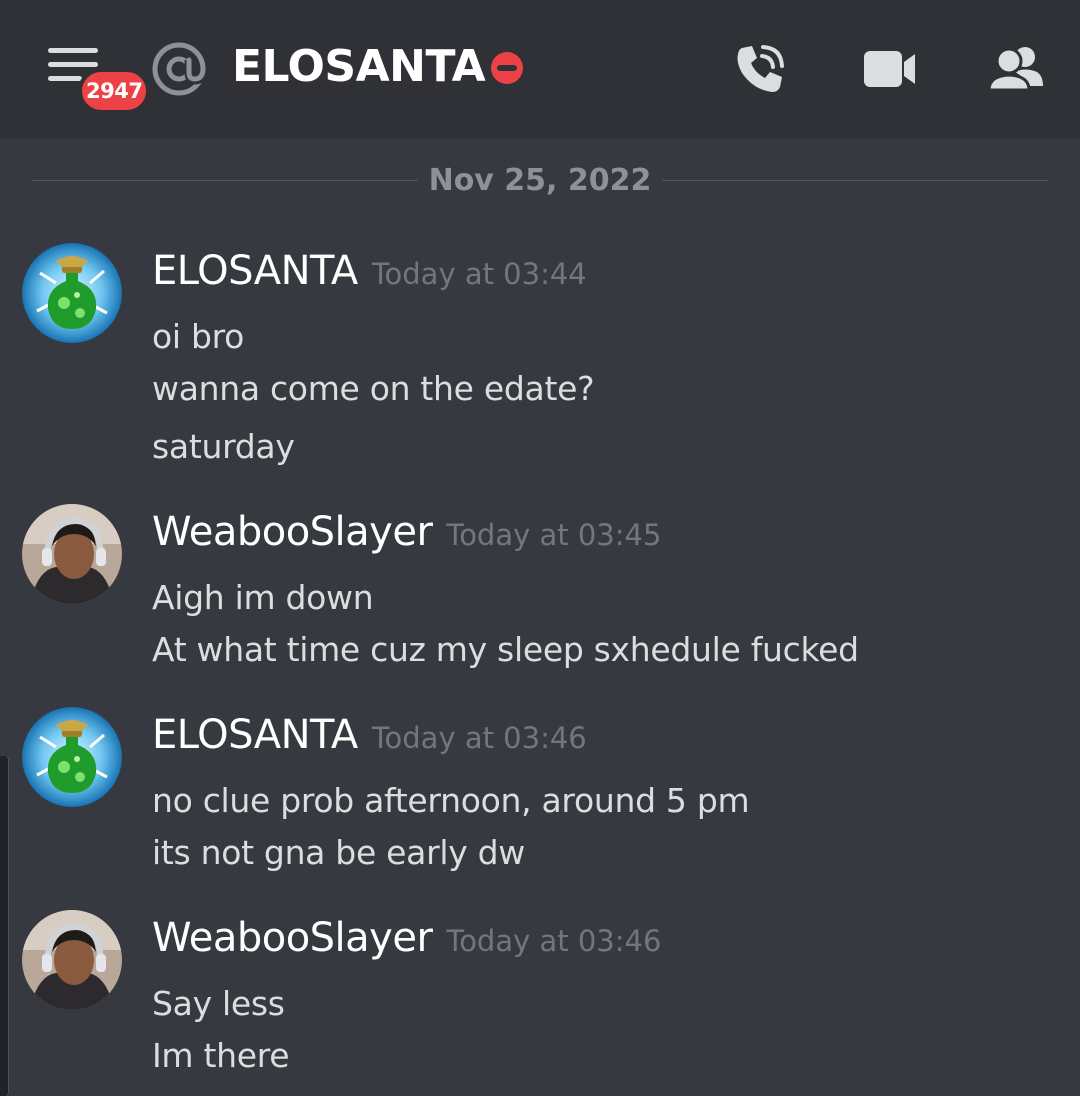 The image size is (1080, 1096). What do you see at coordinates (889, 69) in the screenshot?
I see `video-camera-icon` at bounding box center [889, 69].